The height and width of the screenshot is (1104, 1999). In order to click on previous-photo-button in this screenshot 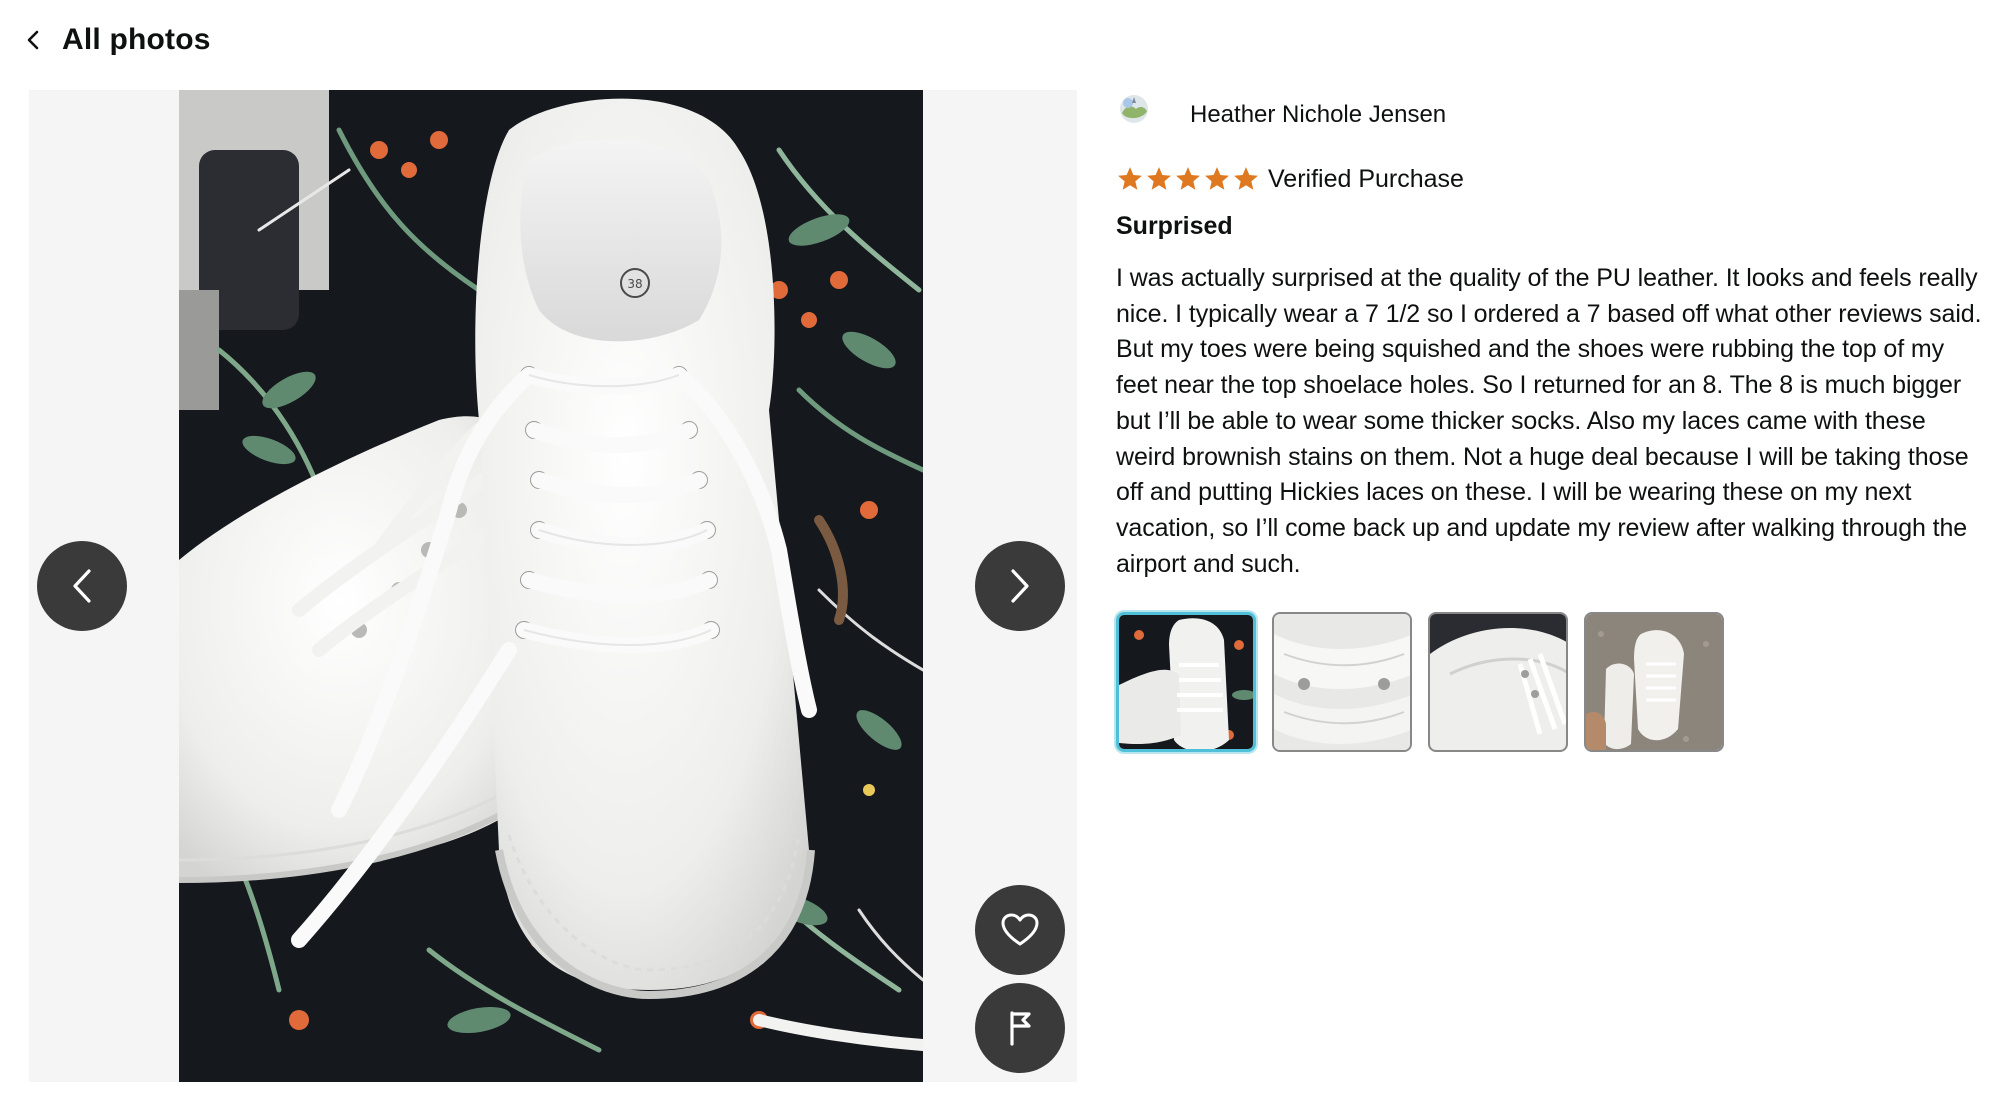, I will do `click(82, 586)`.